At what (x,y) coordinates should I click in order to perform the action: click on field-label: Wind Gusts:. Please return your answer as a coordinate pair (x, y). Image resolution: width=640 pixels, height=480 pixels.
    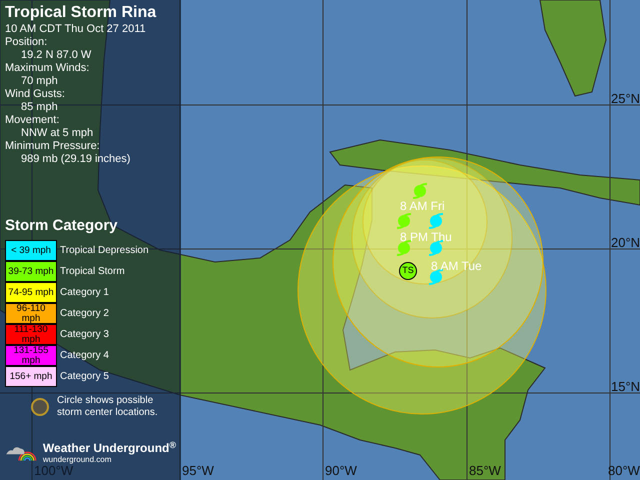
    Looking at the image, I should click on (35, 94).